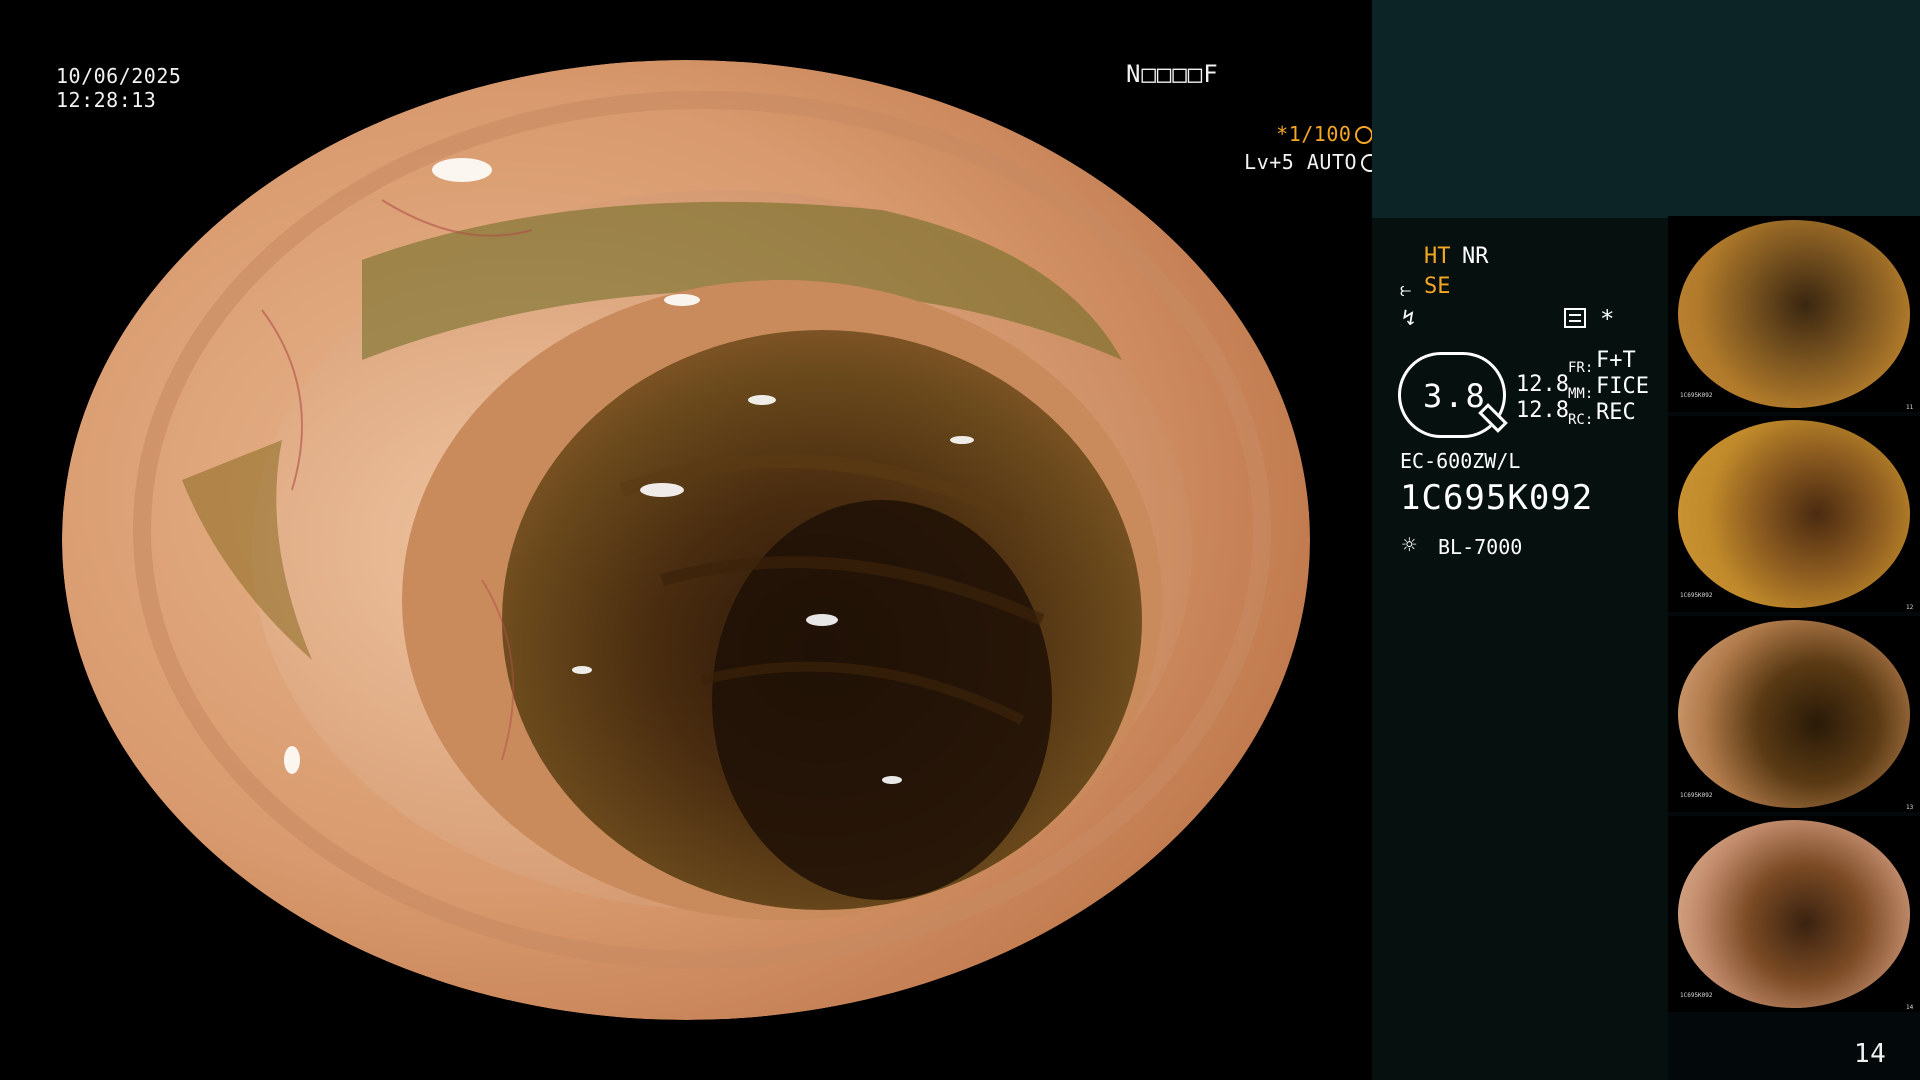 The width and height of the screenshot is (1920, 1080). I want to click on light-source: BL-7000, so click(1480, 547).